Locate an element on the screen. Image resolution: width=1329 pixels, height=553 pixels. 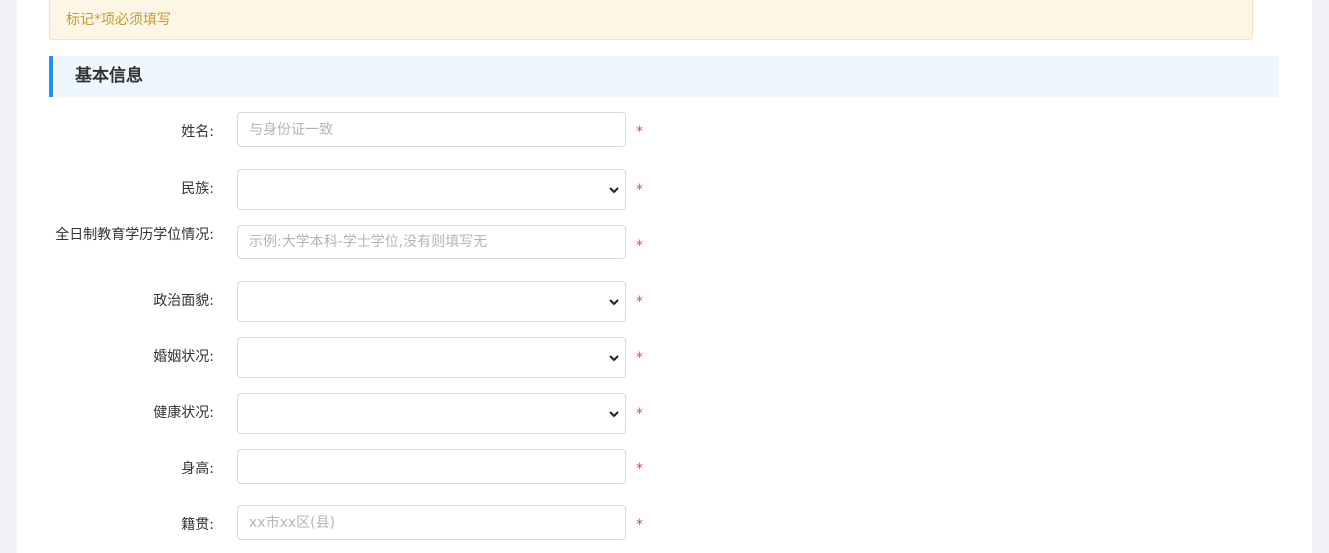
name-input is located at coordinates (431, 129).